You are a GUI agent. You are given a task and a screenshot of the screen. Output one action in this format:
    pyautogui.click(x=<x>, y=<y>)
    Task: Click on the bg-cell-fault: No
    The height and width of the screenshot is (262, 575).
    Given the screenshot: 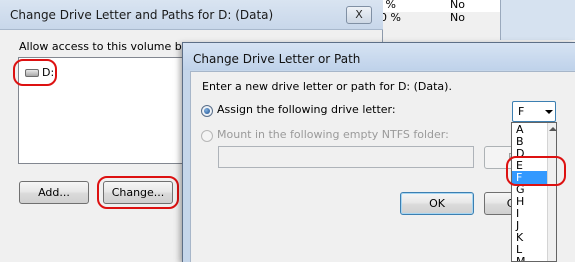 What is the action you would take?
    pyautogui.click(x=457, y=5)
    